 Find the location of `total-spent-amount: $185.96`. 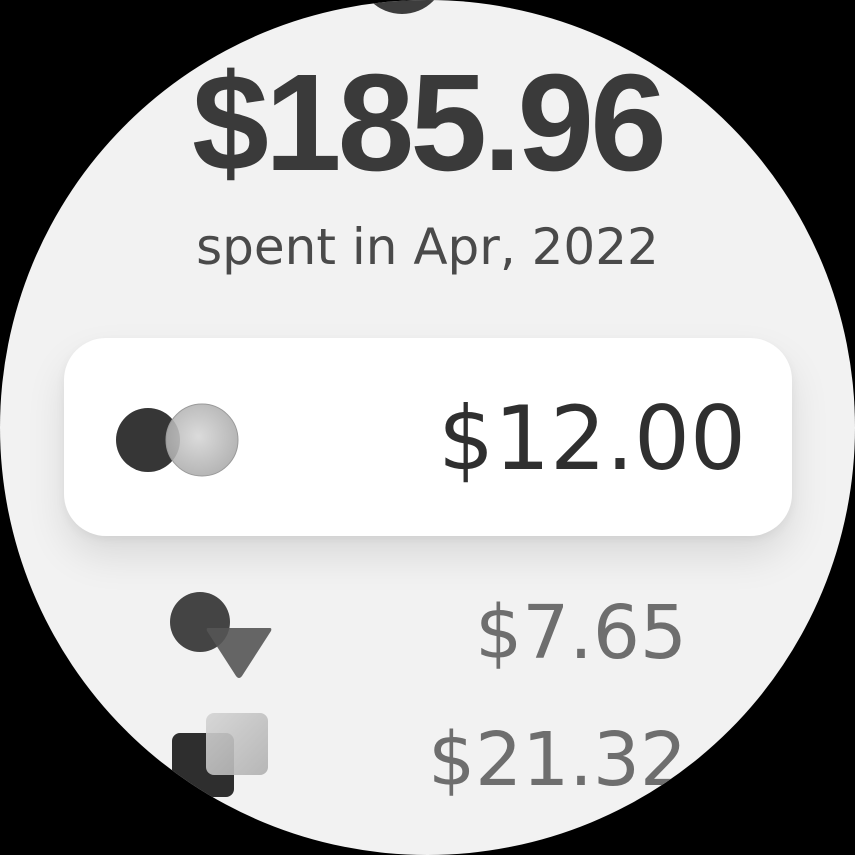

total-spent-amount: $185.96 is located at coordinates (429, 123).